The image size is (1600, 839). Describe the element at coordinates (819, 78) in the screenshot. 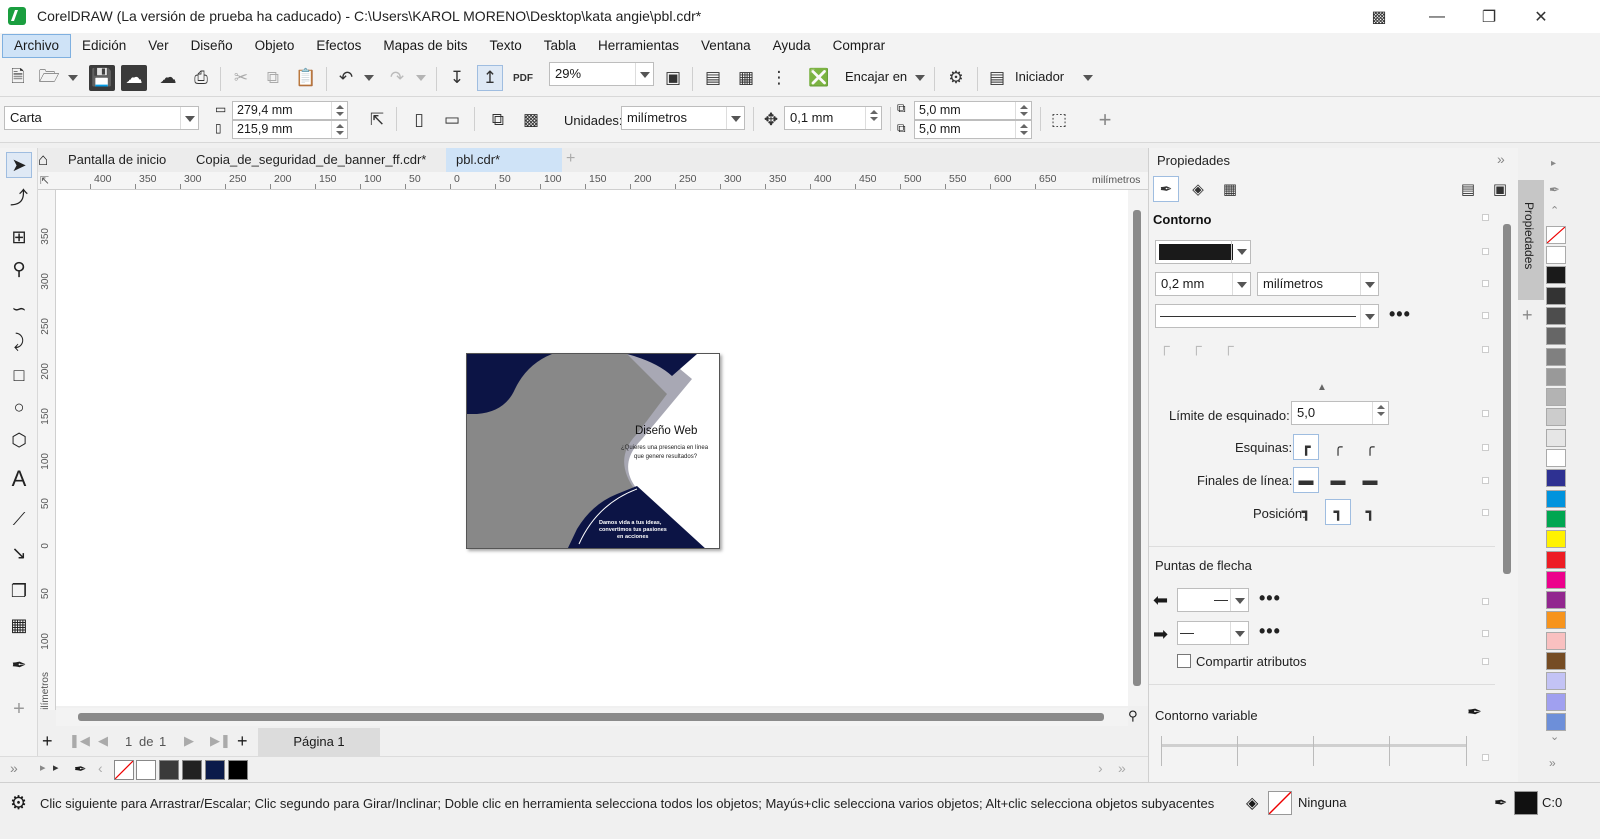

I see `snap-off-icon: ❎` at that location.